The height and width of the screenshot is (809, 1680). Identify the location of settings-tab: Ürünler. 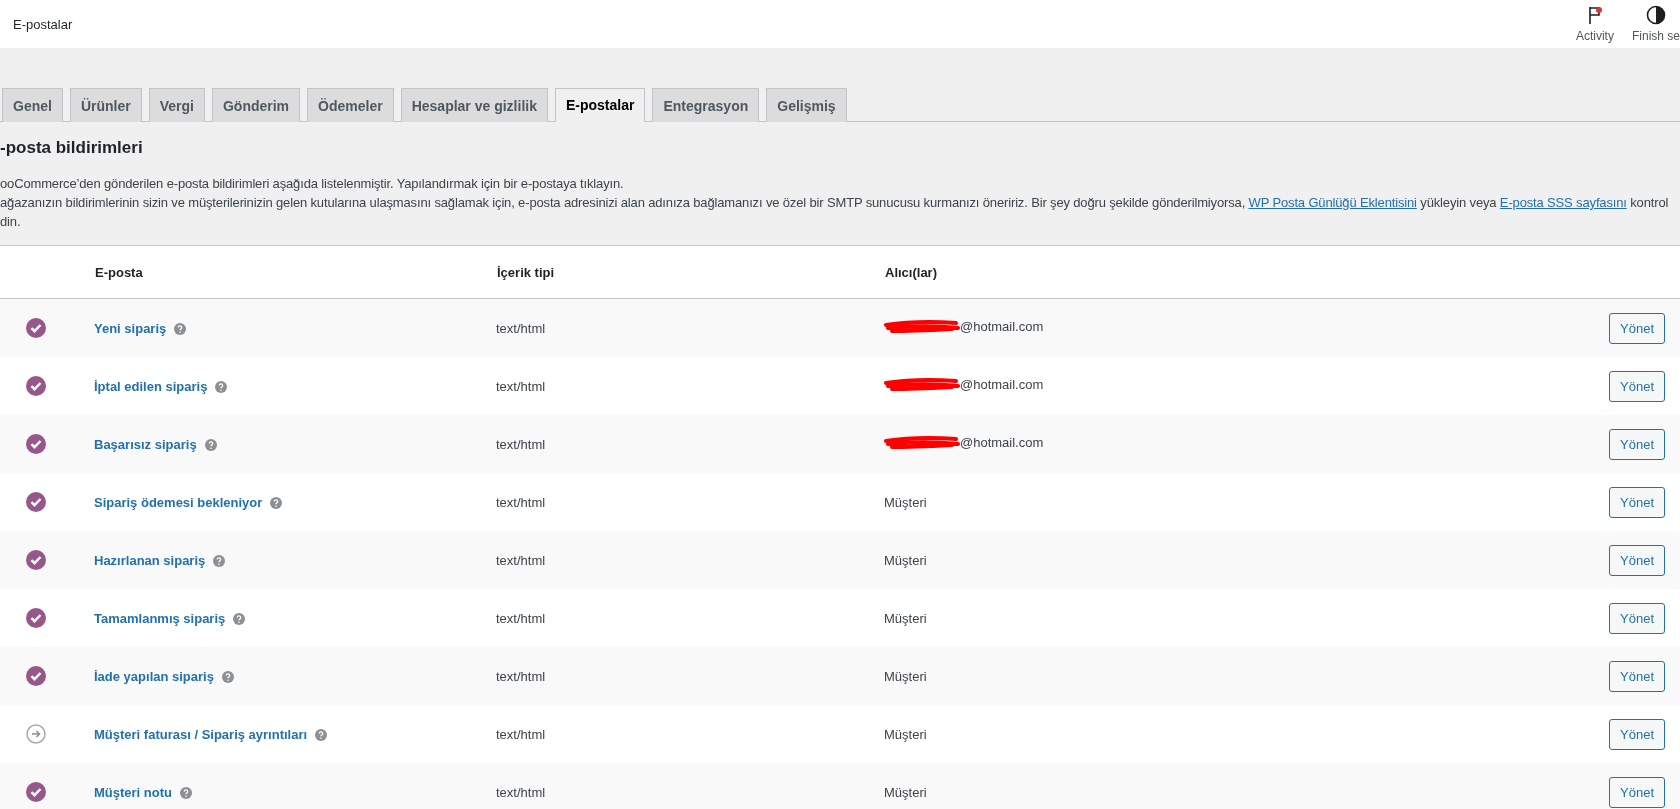
(105, 105).